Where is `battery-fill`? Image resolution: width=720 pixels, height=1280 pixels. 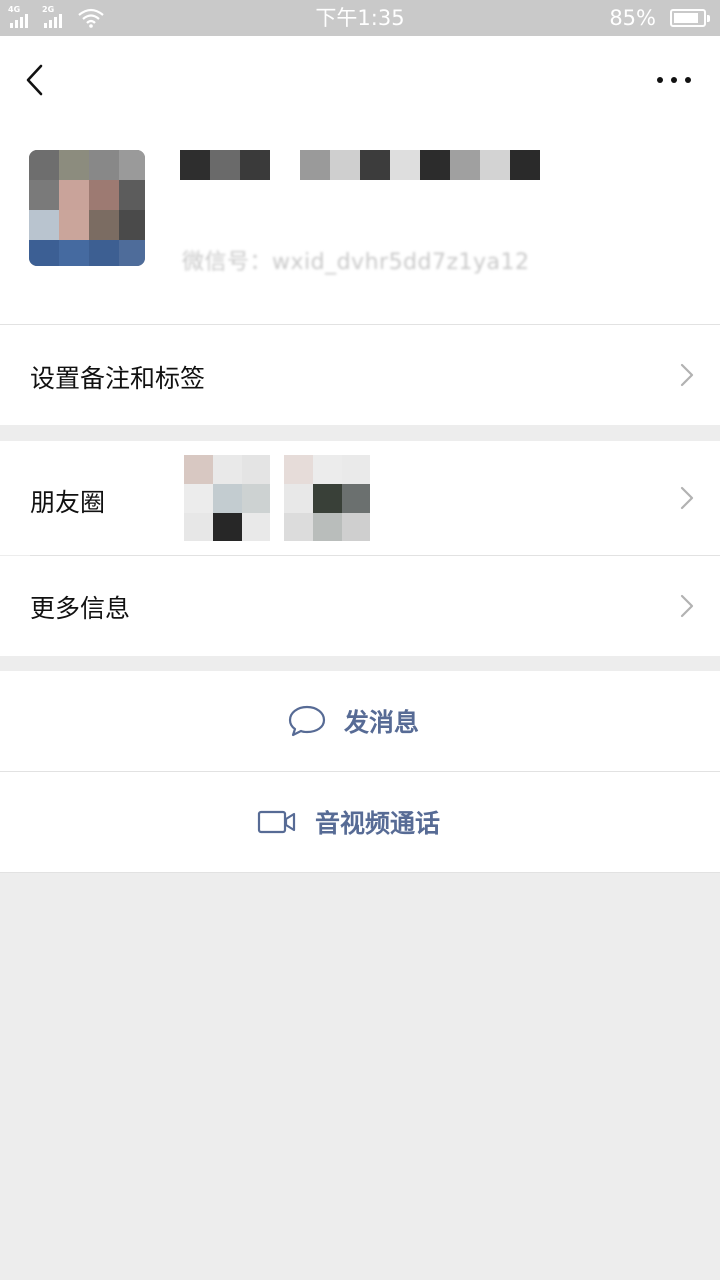 battery-fill is located at coordinates (686, 18).